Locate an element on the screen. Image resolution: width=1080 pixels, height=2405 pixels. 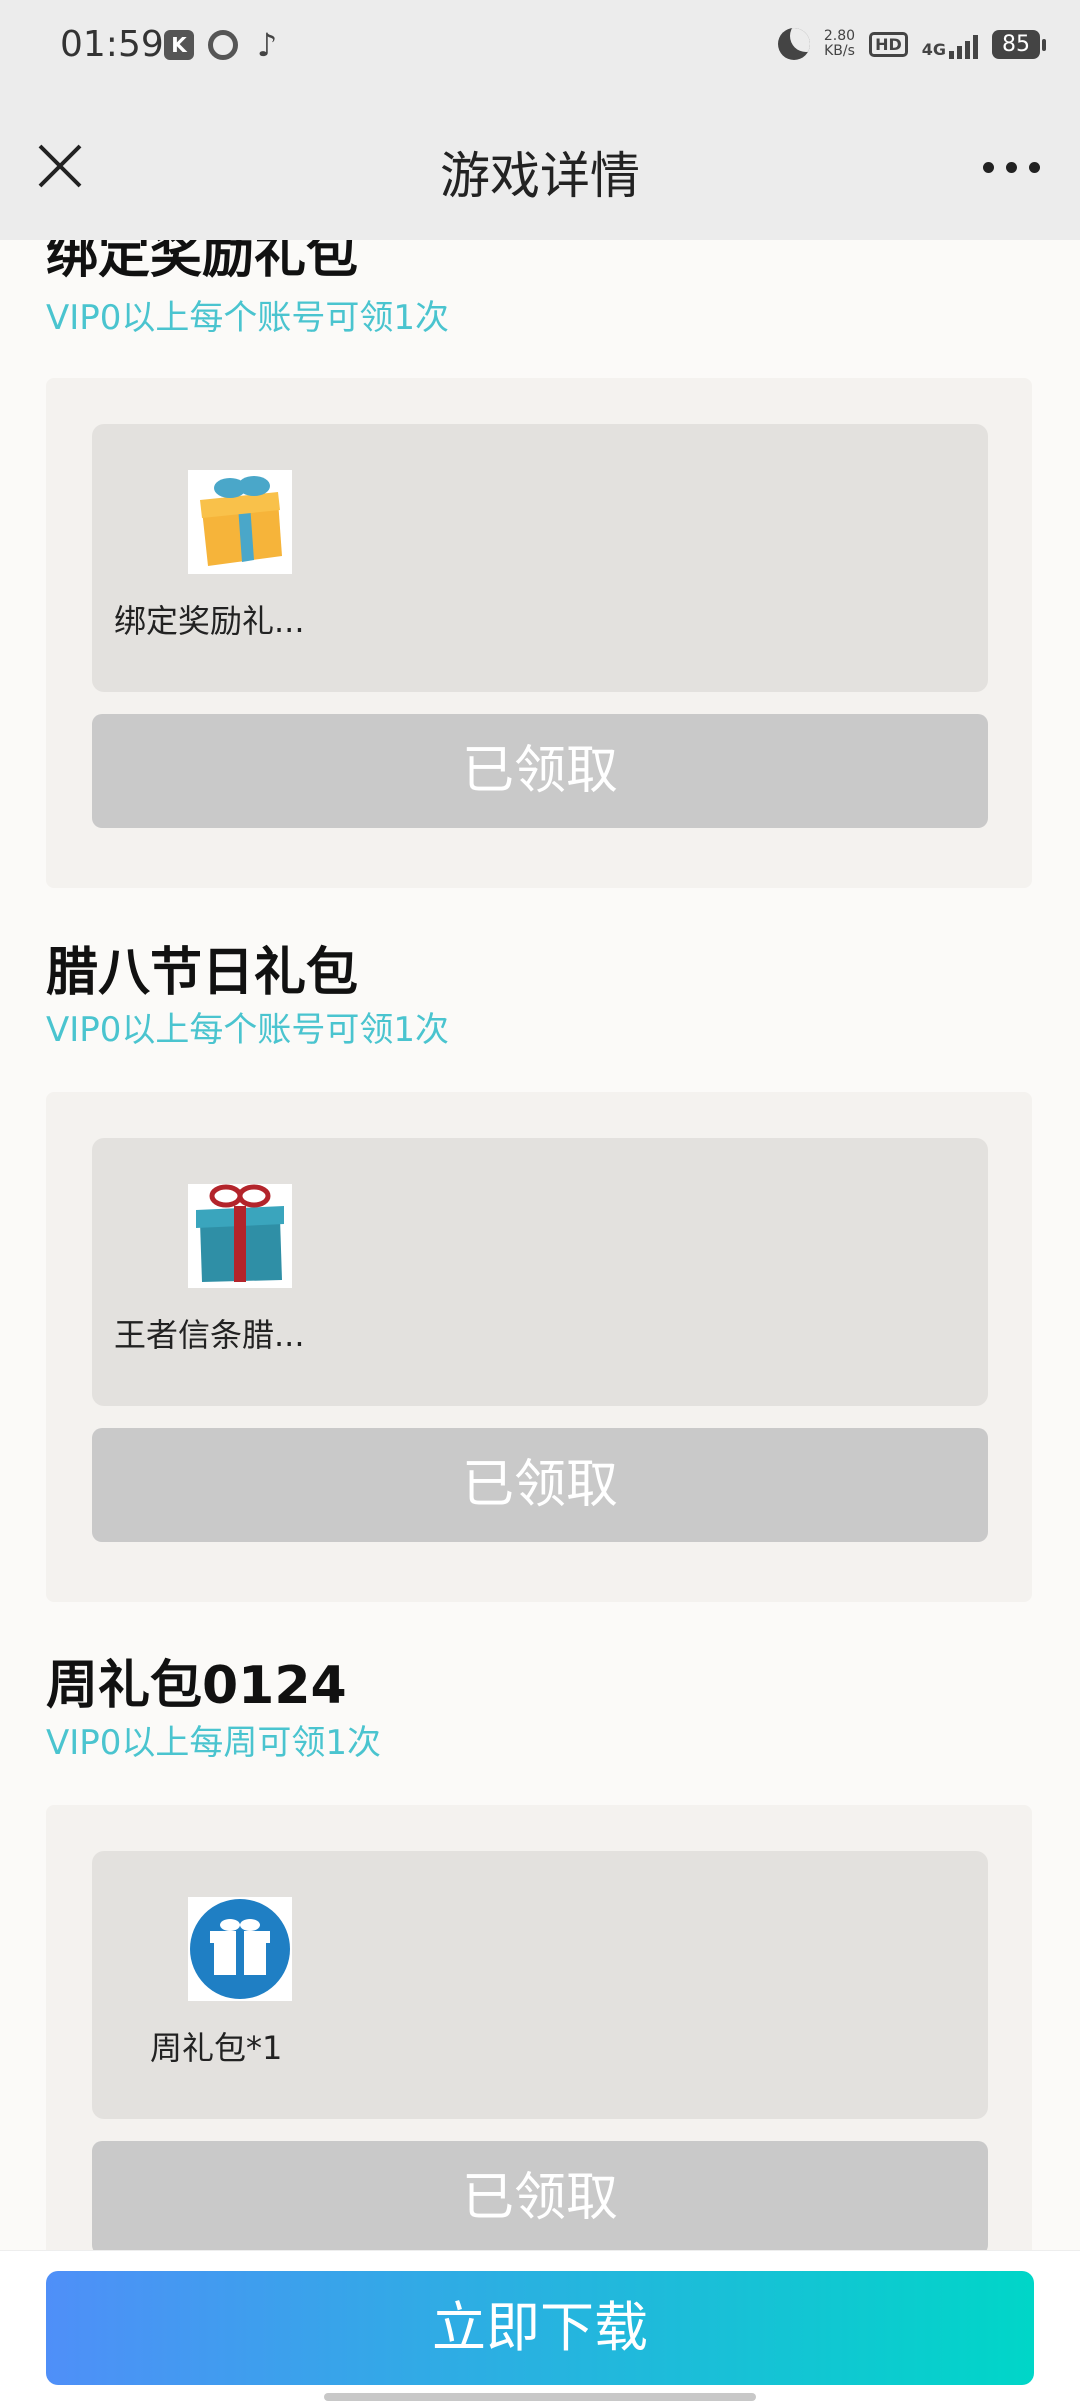
aperture-app-icon is located at coordinates (223, 45).